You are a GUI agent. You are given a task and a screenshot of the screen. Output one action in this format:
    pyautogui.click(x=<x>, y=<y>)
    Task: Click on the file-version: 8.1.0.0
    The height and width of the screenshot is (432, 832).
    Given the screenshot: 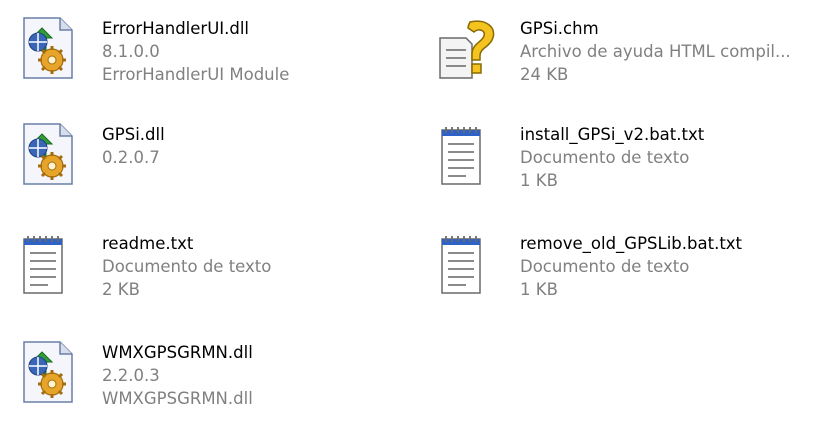 What is the action you would take?
    pyautogui.click(x=131, y=51)
    